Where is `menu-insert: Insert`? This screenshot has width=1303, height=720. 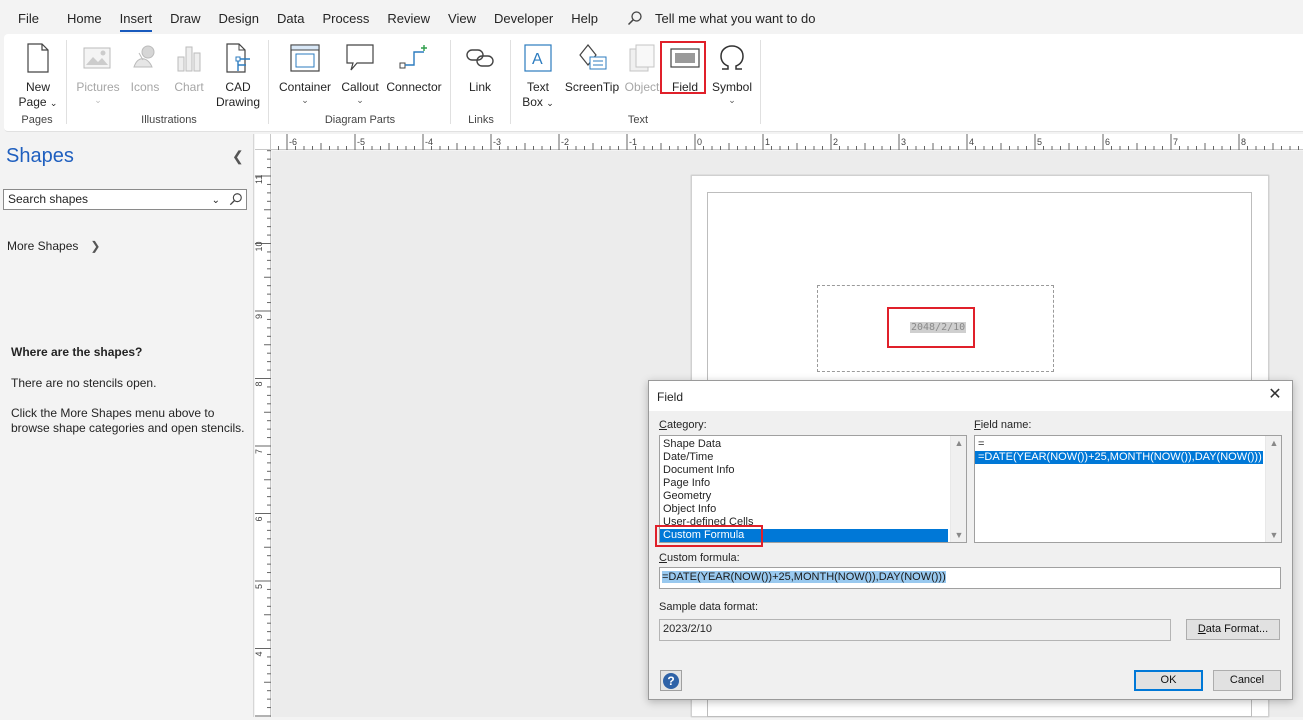 menu-insert: Insert is located at coordinates (136, 18).